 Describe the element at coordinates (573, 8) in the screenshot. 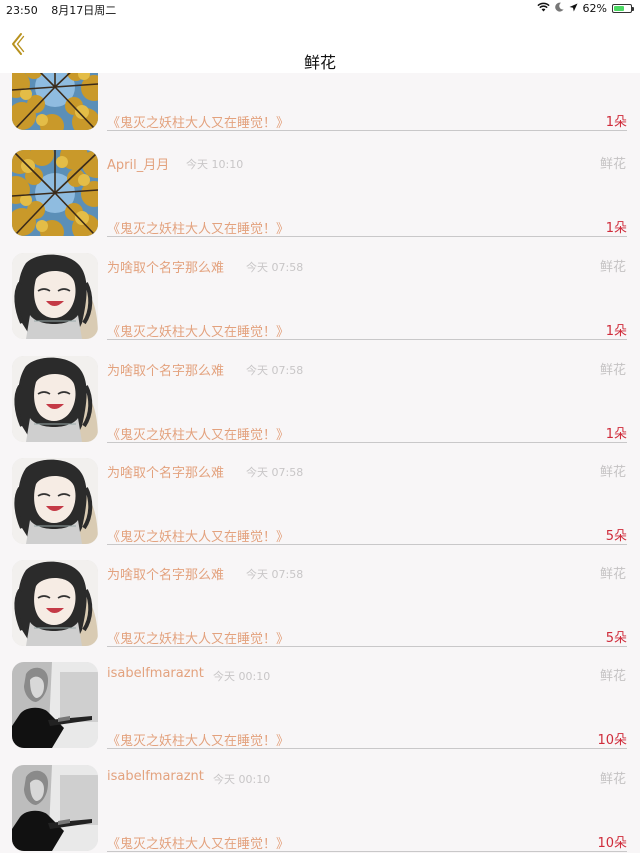

I see `location-arrow-icon` at that location.